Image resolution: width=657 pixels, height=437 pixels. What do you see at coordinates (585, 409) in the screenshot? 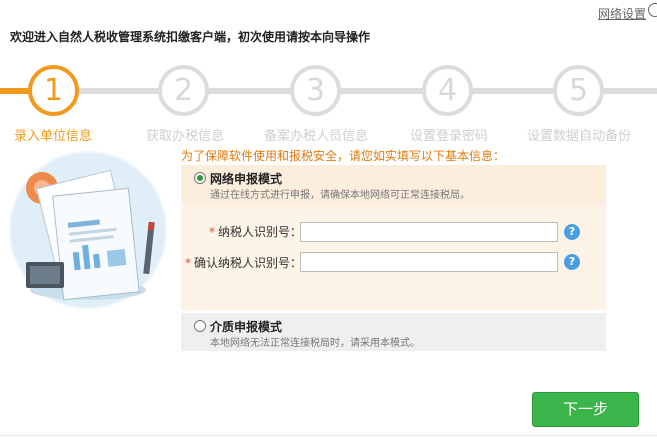
I see `next-step-button: 下一步` at bounding box center [585, 409].